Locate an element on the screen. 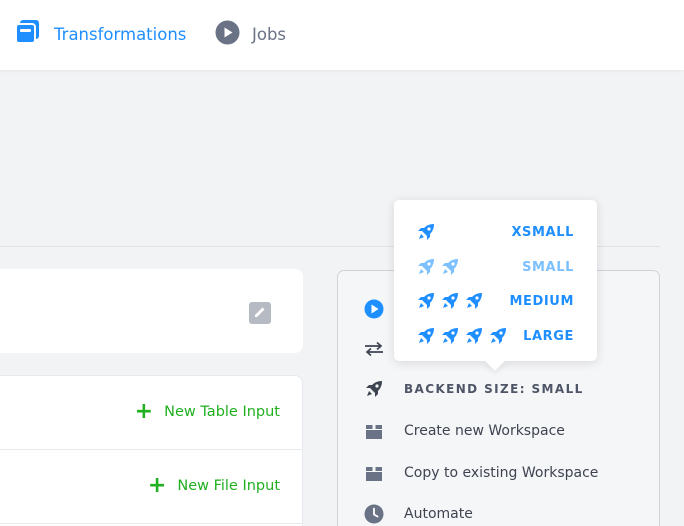  run-transformation-action is located at coordinates (374, 309).